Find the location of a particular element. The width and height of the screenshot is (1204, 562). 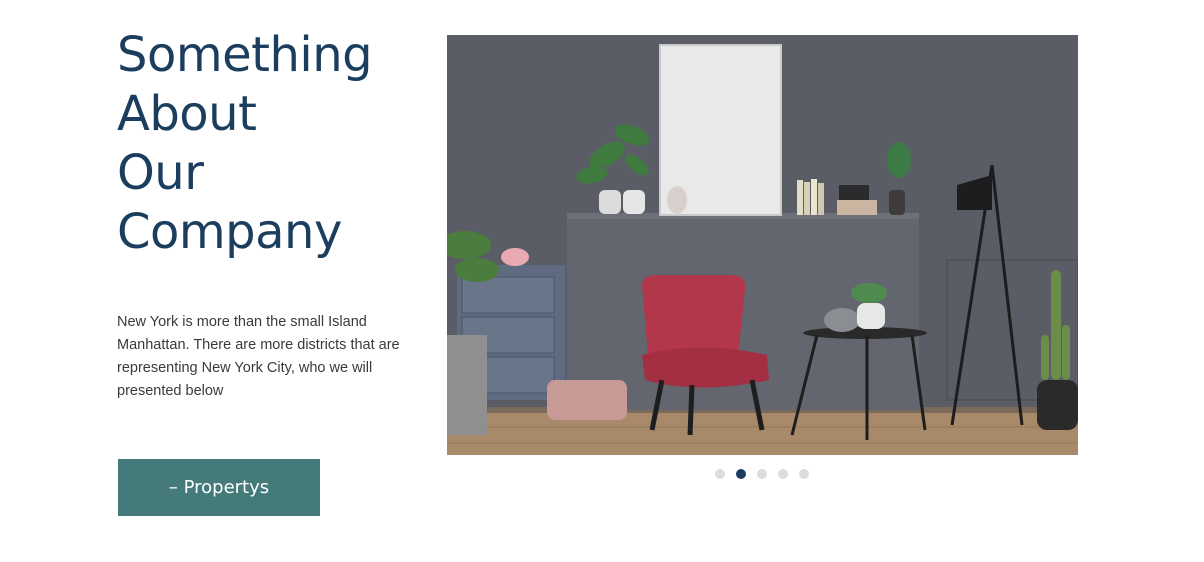

page-title: Something About Our Company is located at coordinates (267, 144).